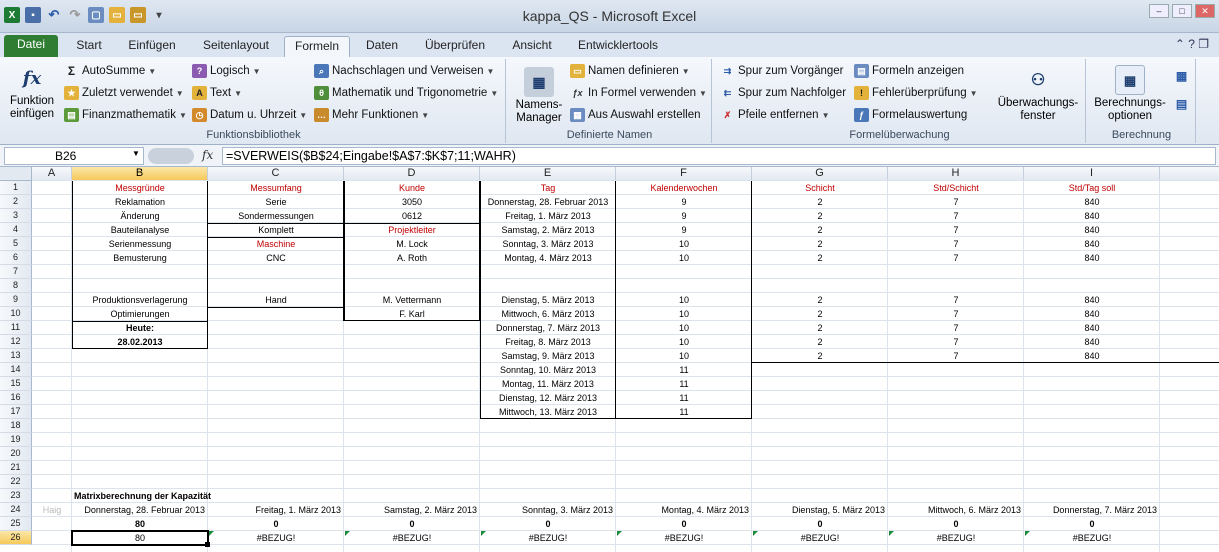 This screenshot has width=1219, height=552. What do you see at coordinates (152, 46) in the screenshot?
I see `tab-einfuegen: Einfügen` at bounding box center [152, 46].